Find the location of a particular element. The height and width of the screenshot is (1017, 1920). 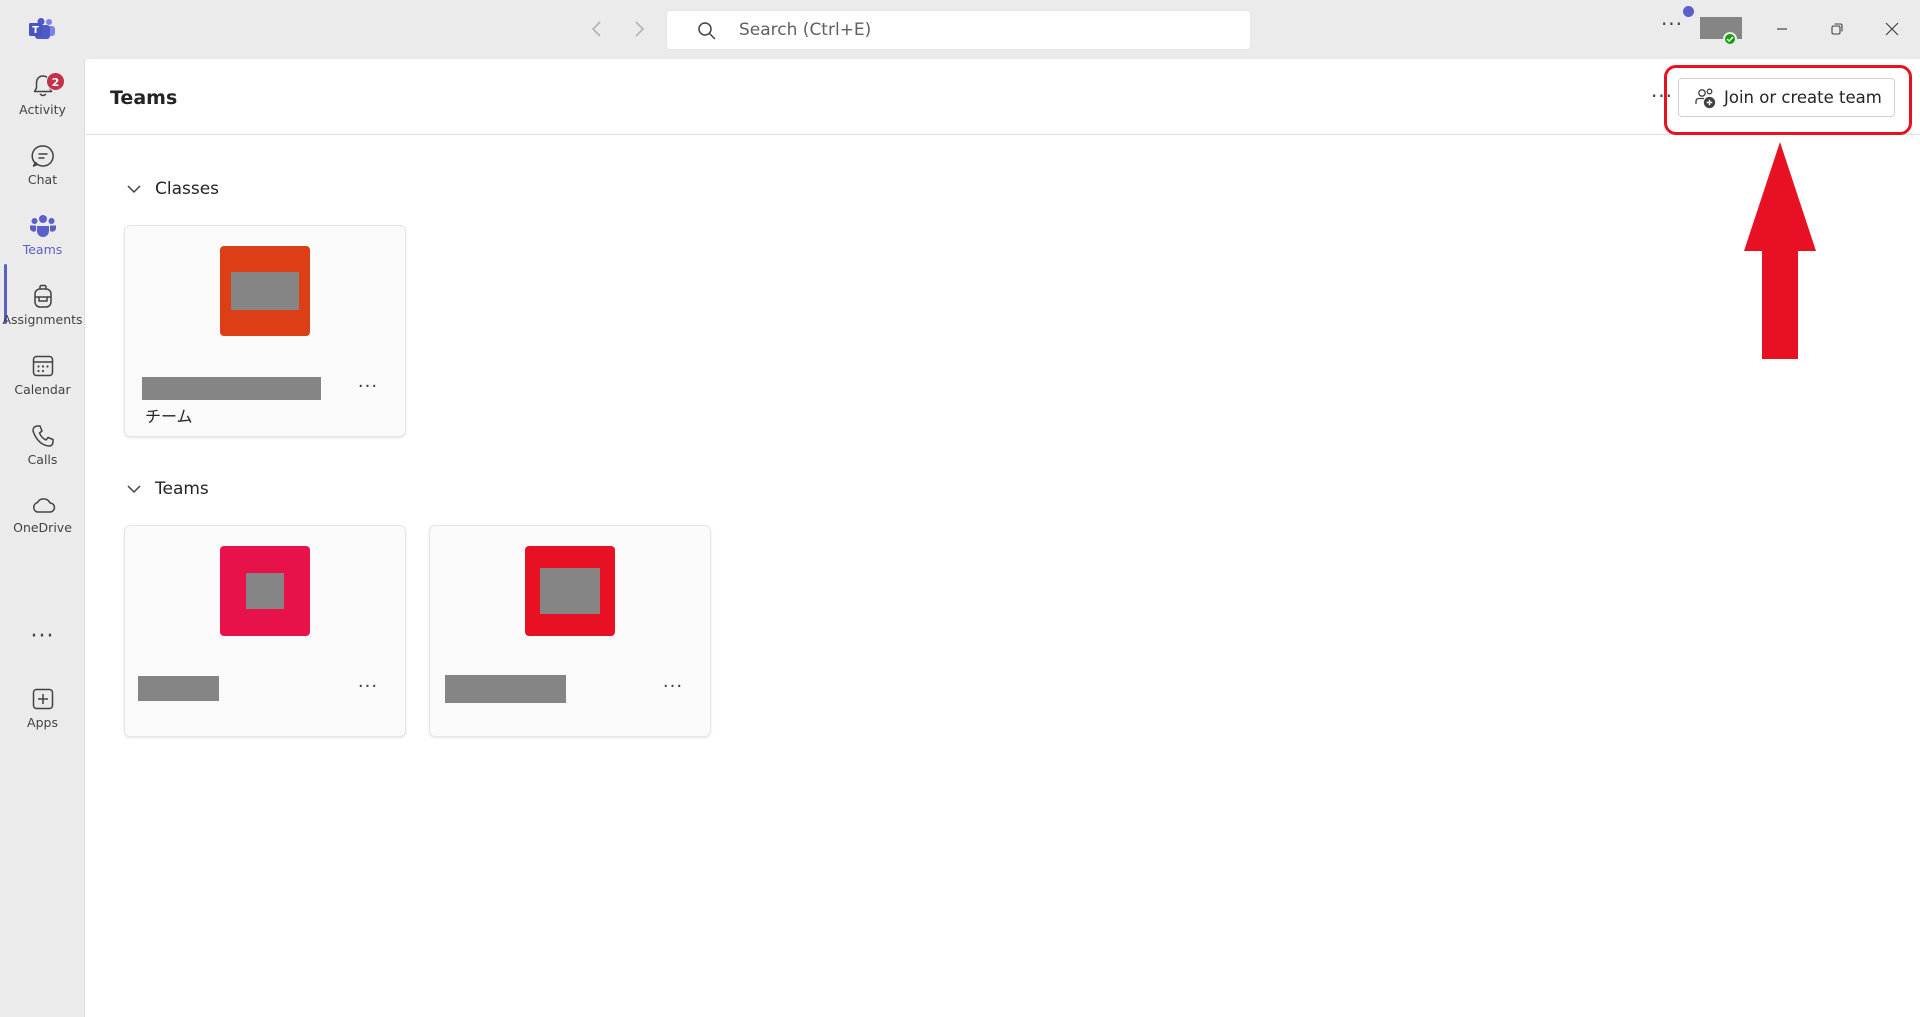

notification-badge: 2 is located at coordinates (55, 81).